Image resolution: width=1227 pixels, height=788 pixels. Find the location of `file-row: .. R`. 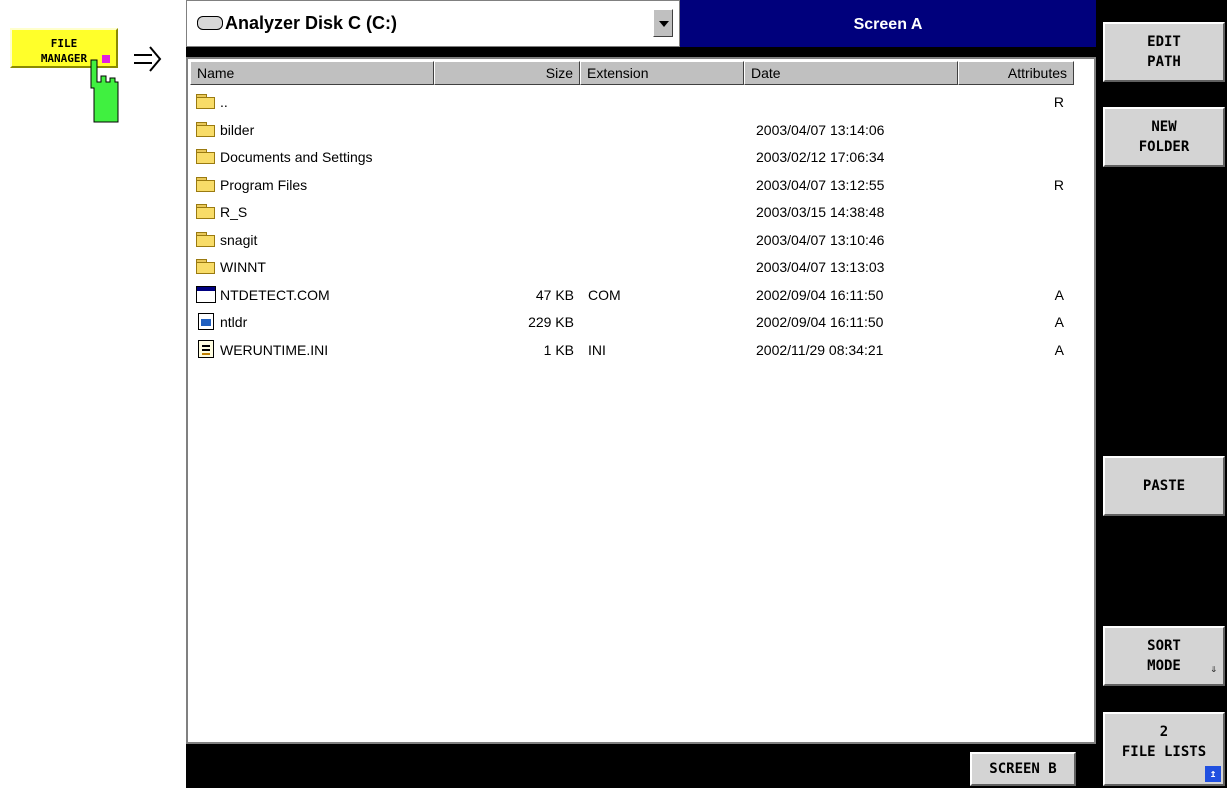

file-row: .. R is located at coordinates (640, 105).